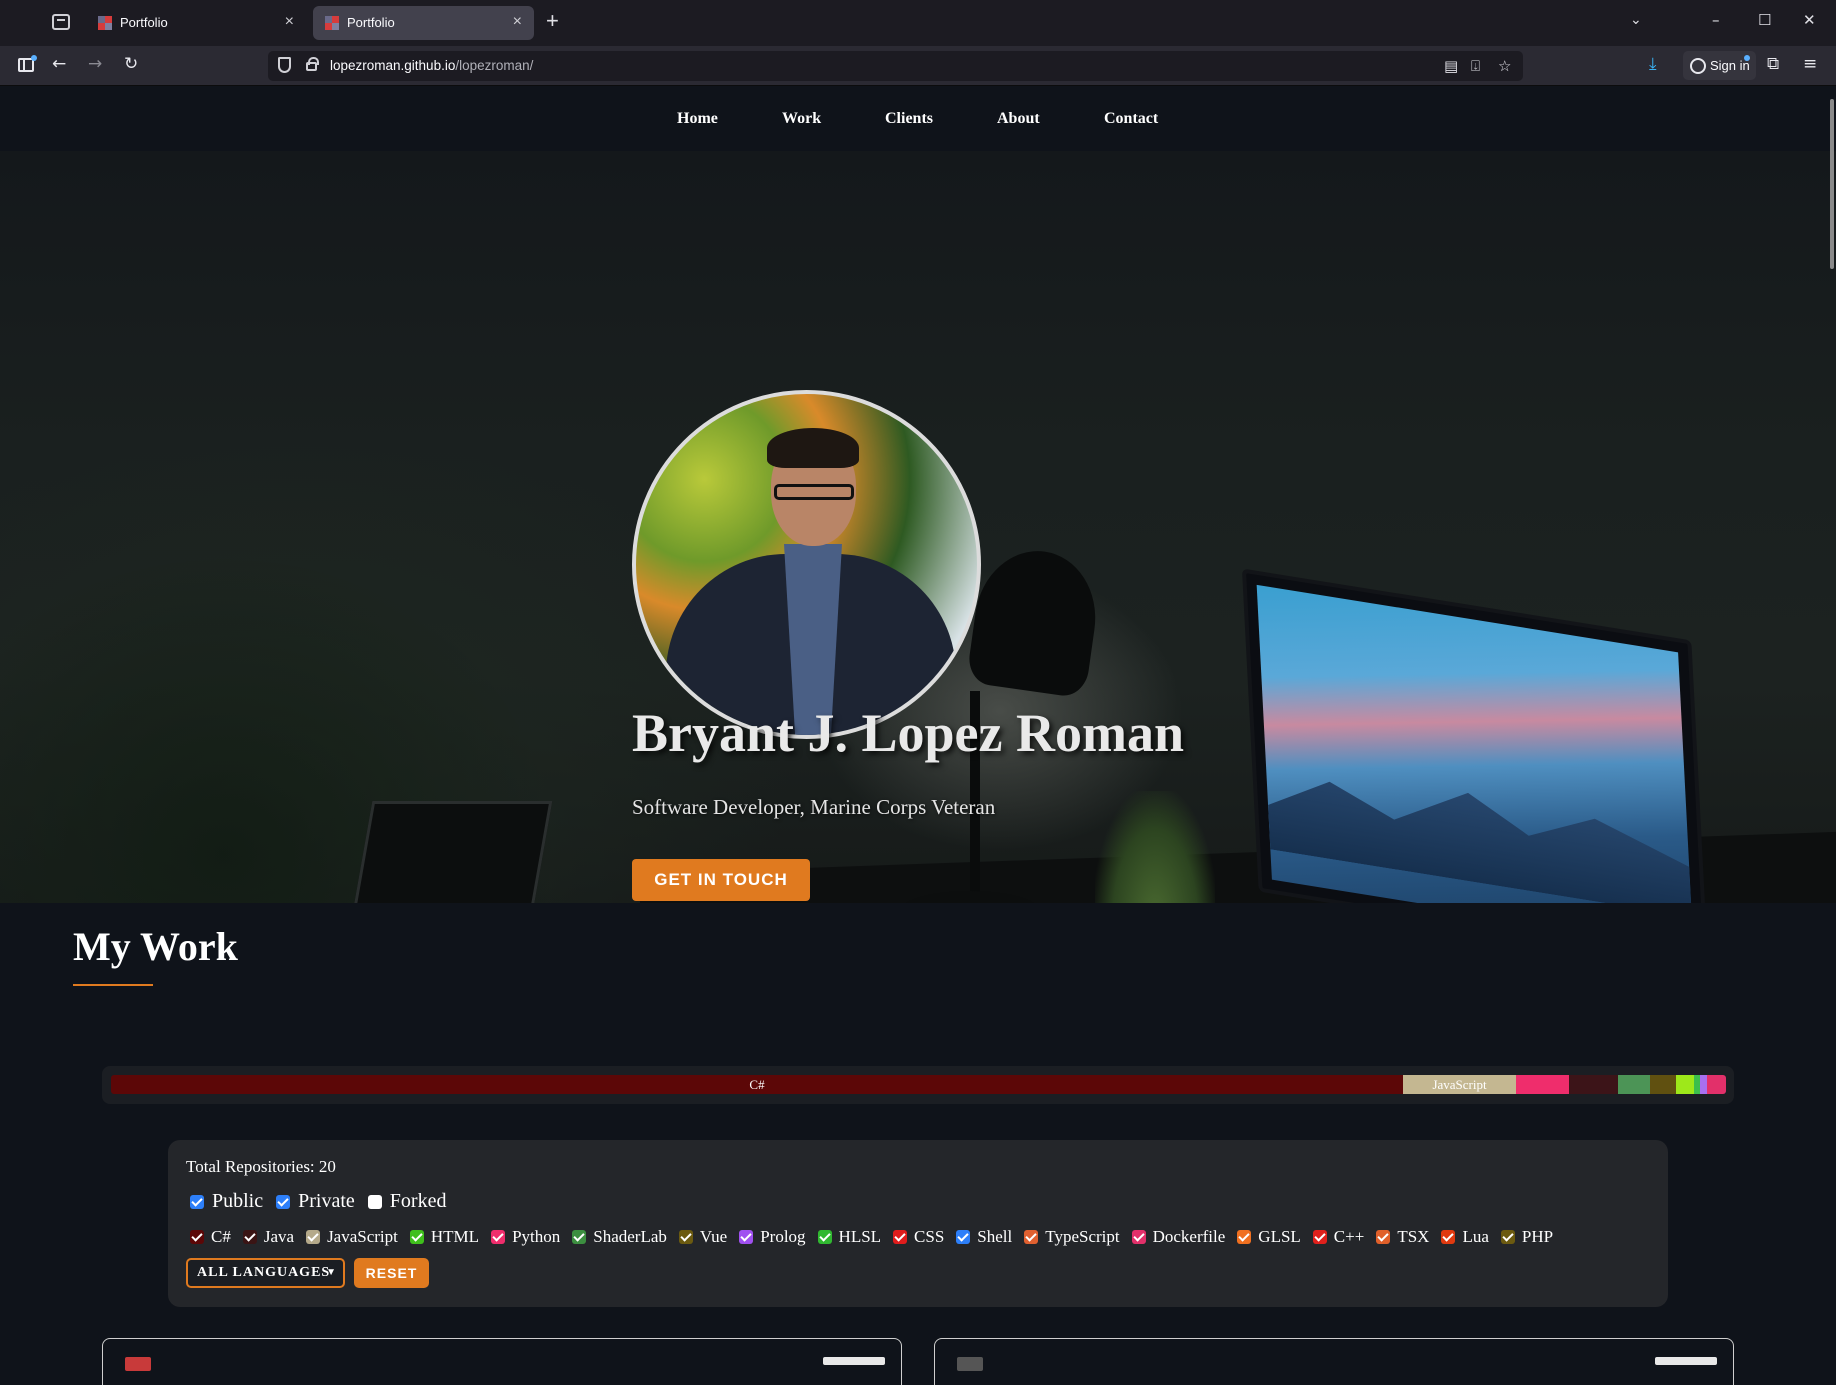 The width and height of the screenshot is (1836, 1385). What do you see at coordinates (1460, 1084) in the screenshot?
I see `language-segment: JavaScript` at bounding box center [1460, 1084].